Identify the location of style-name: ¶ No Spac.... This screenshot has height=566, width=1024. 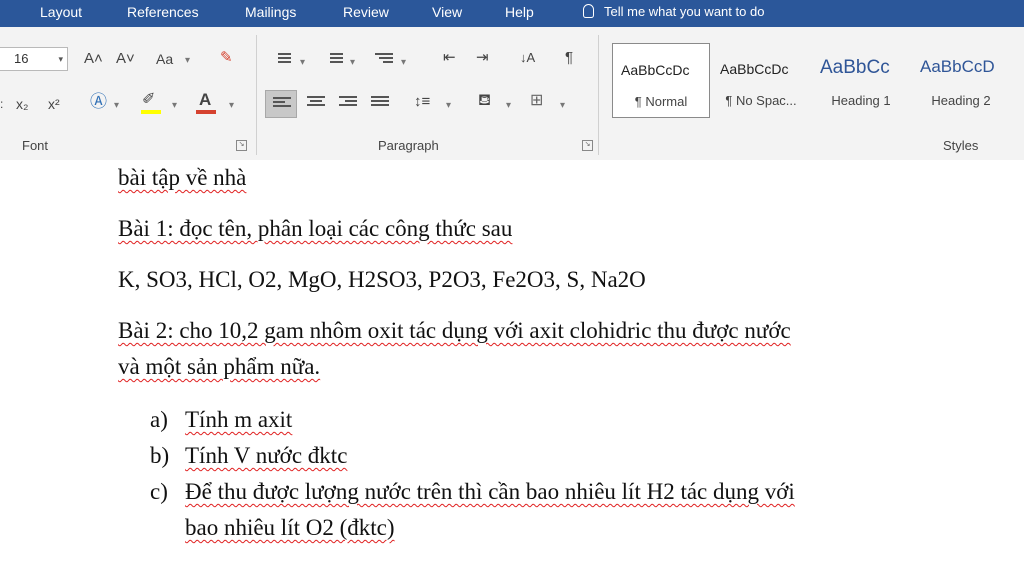
(761, 100).